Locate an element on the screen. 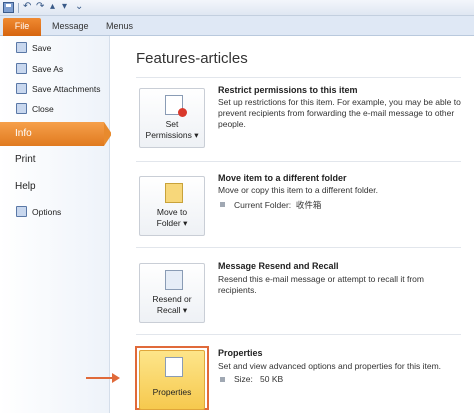  permissions-icon is located at coordinates (176, 106).